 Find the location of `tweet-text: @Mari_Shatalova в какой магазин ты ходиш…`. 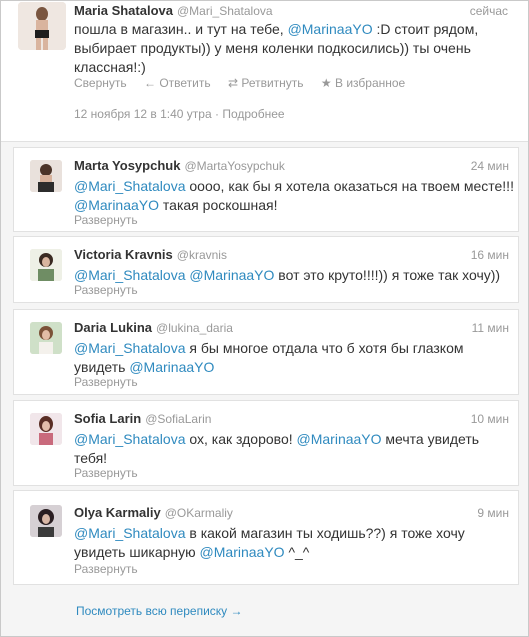

tweet-text: @Mari_Shatalova в какой магазин ты ходиш… is located at coordinates (294, 543).